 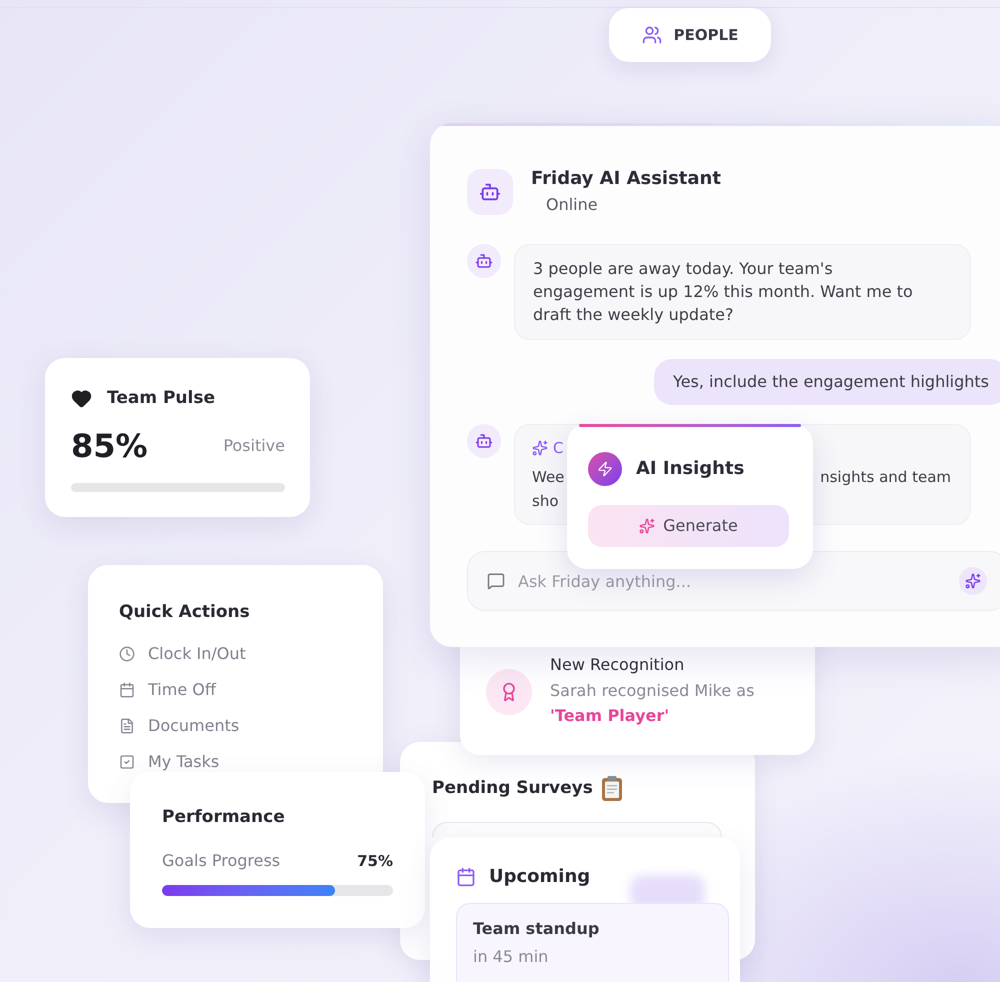 What do you see at coordinates (536, 929) in the screenshot?
I see `event-title: Team standup` at bounding box center [536, 929].